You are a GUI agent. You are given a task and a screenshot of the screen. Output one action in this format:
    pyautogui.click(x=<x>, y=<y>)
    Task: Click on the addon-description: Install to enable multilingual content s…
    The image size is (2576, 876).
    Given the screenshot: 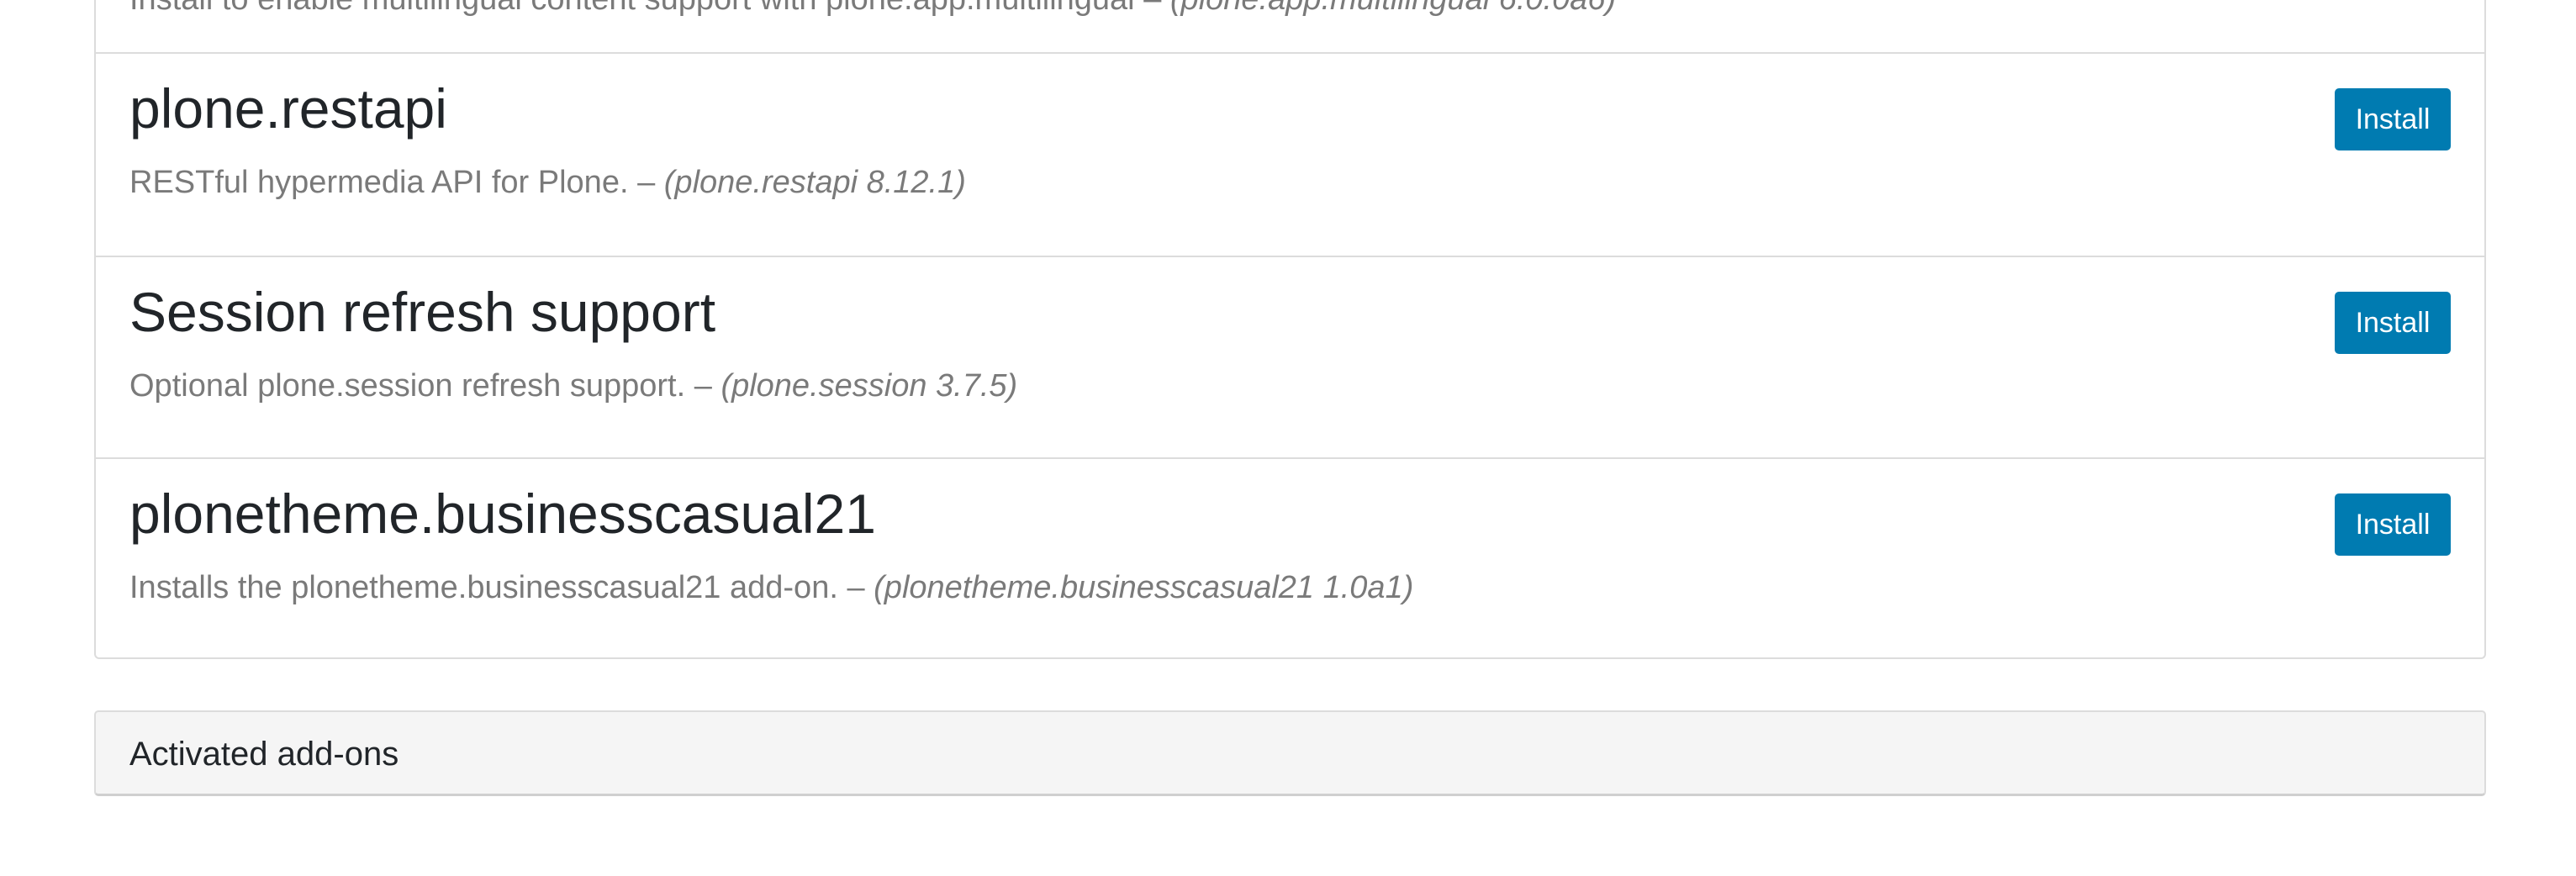 What is the action you would take?
    pyautogui.click(x=872, y=8)
    